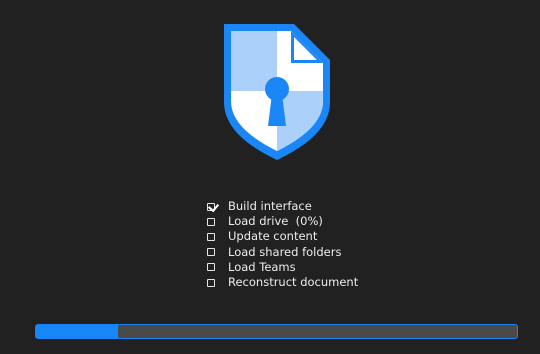 The width and height of the screenshot is (540, 354). I want to click on logo, so click(277, 91).